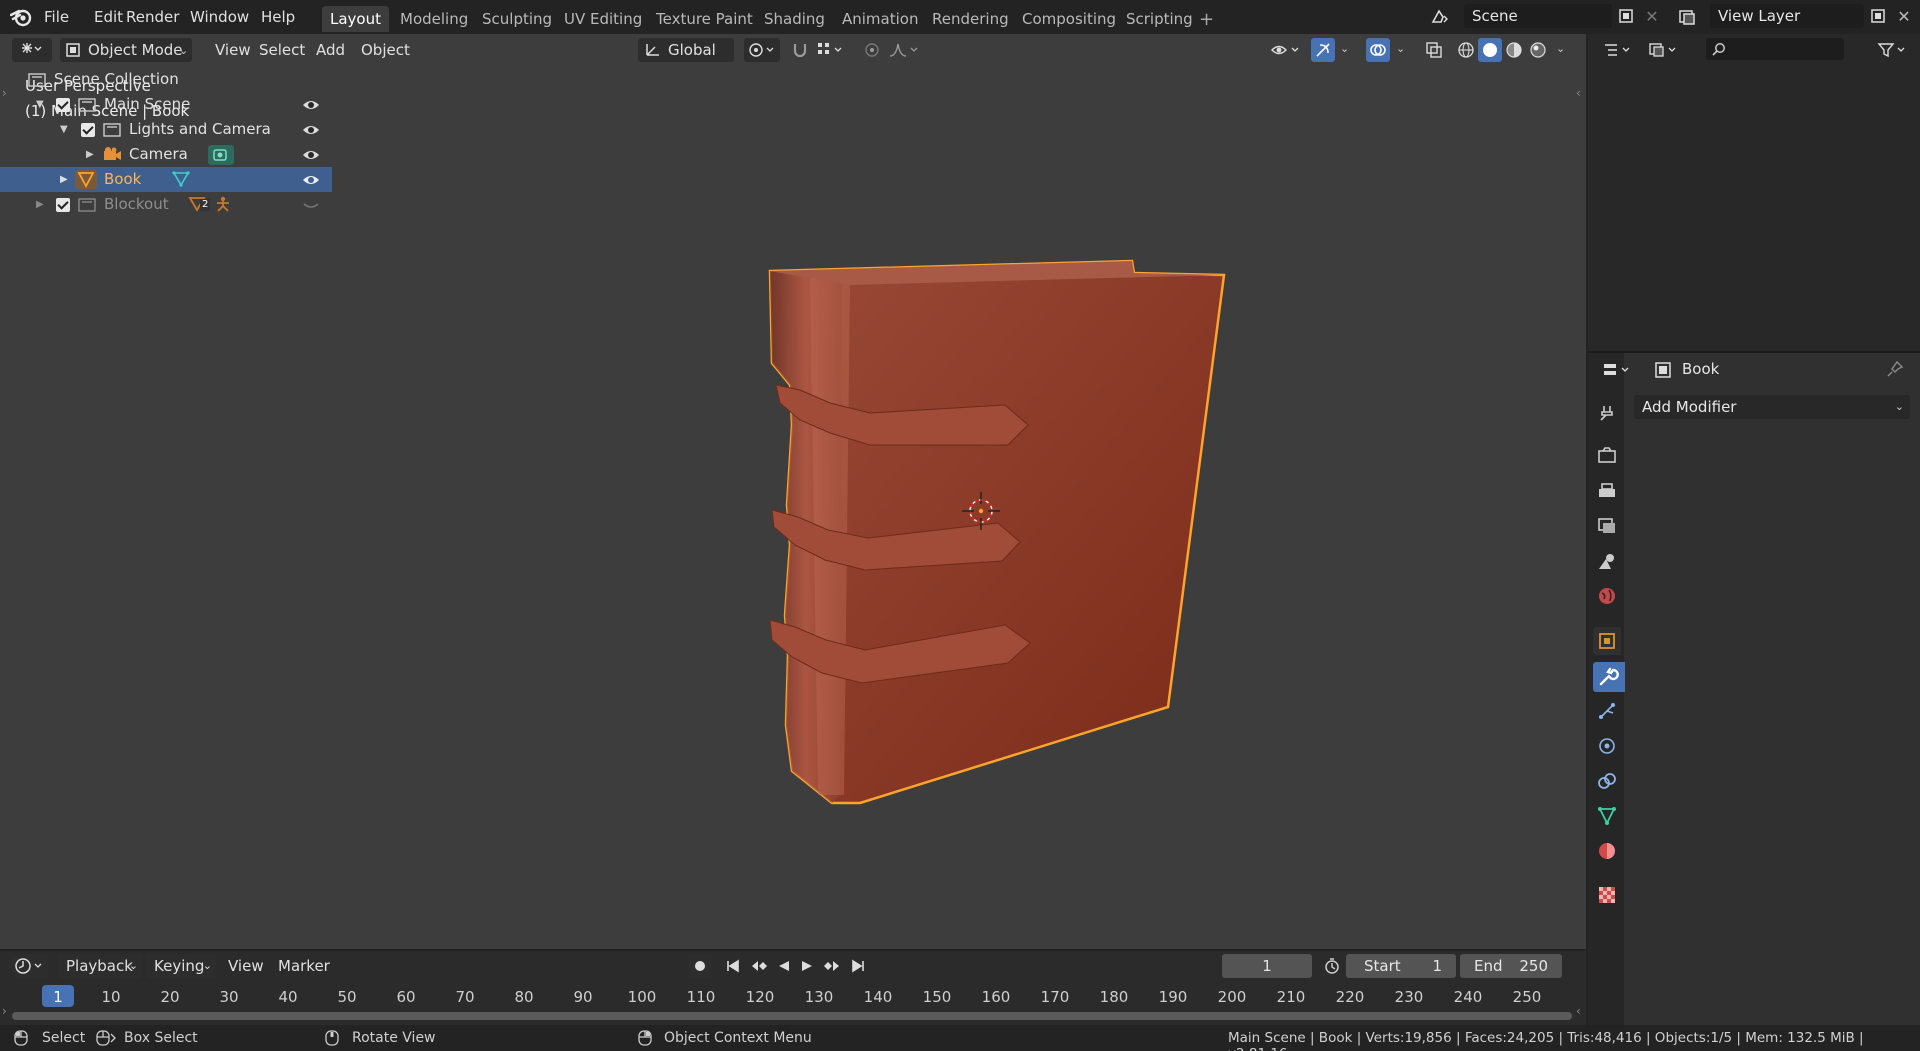 This screenshot has height=1051, width=1920. Describe the element at coordinates (831, 50) in the screenshot. I see `snap-target-icon` at that location.